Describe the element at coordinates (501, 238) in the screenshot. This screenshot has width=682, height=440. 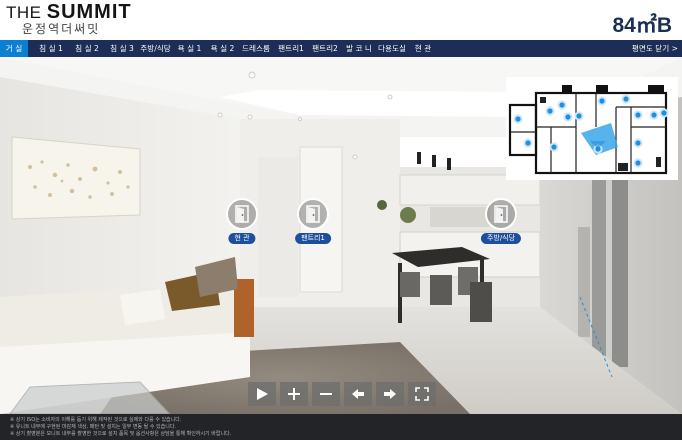
I see `hotspot-kitchen-label: 주방/식당` at that location.